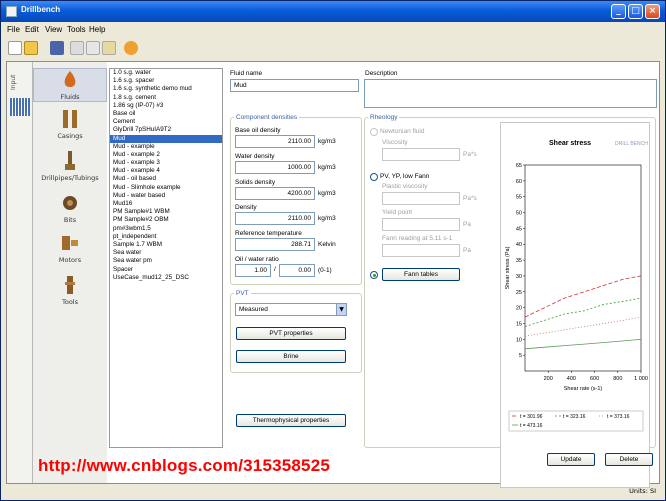 The height and width of the screenshot is (501, 666). Describe the element at coordinates (548, 379) in the screenshot. I see `x-tick-label: 200` at that location.